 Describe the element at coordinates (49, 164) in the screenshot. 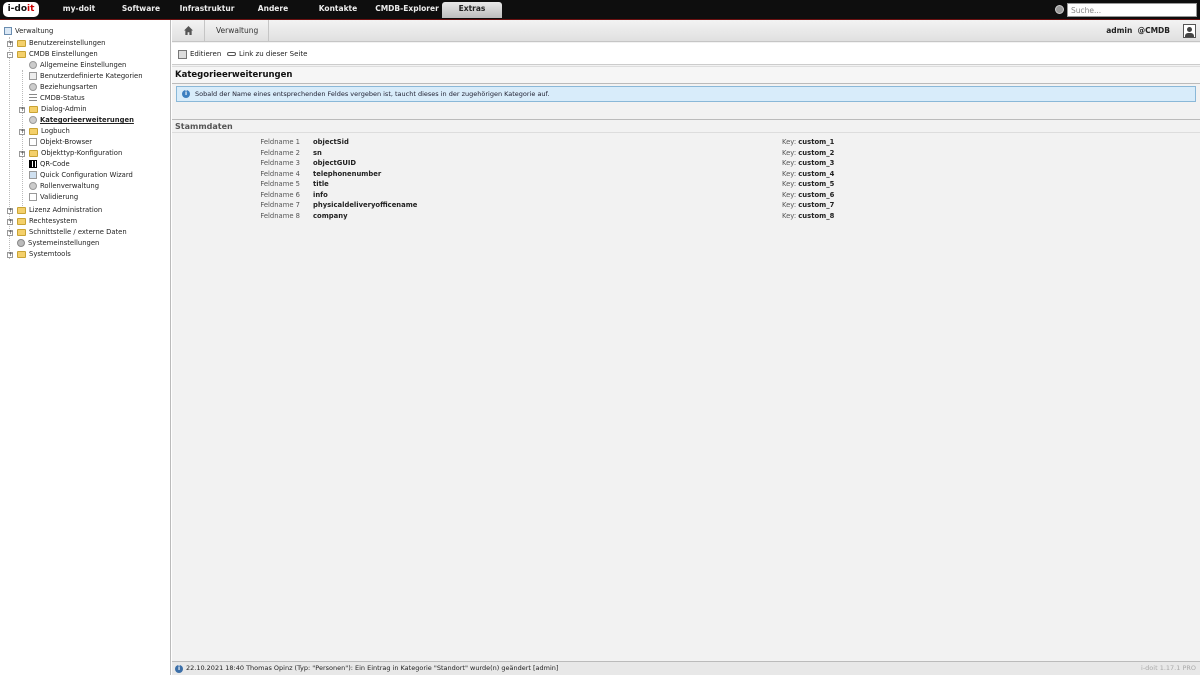

I see `tree-item-qr-code: QR-Code` at that location.